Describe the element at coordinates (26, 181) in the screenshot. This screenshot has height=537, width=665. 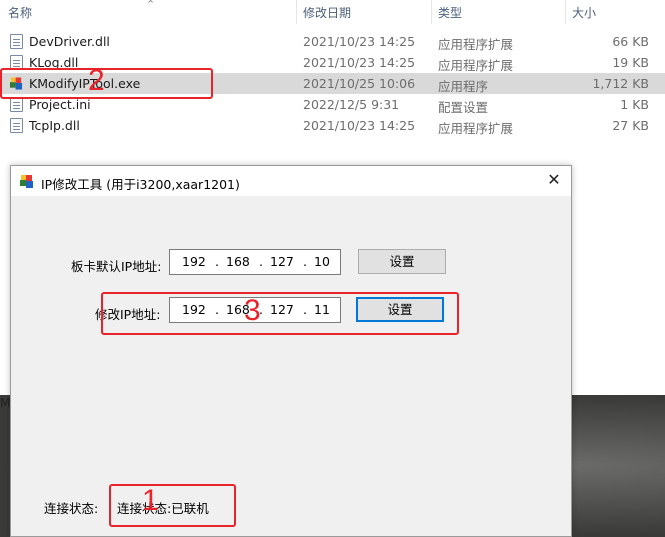
I see `app-icon` at that location.